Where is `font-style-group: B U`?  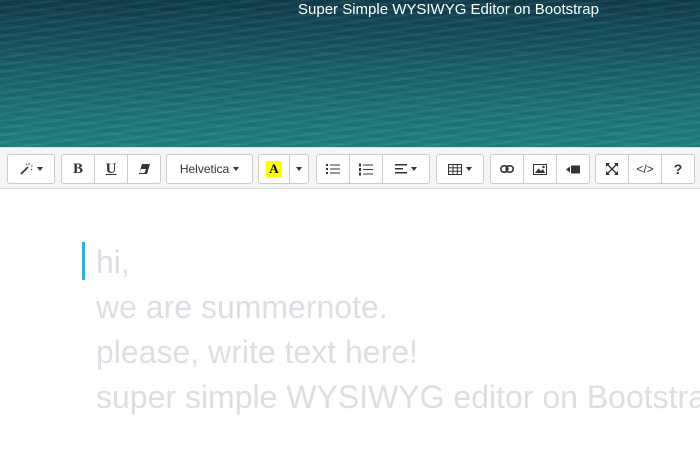
font-style-group: B U is located at coordinates (111, 169).